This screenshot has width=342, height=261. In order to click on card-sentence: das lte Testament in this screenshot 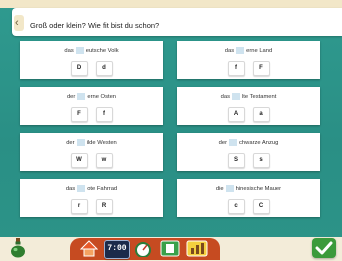, I will do `click(248, 96)`.